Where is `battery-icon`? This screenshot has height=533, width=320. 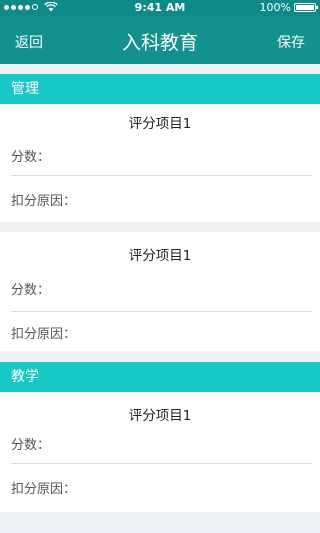
battery-icon is located at coordinates (306, 7).